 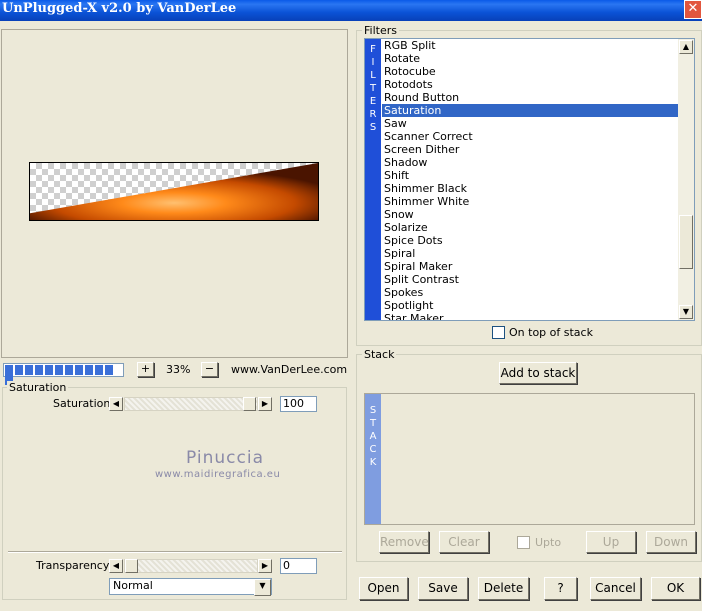 What do you see at coordinates (249, 404) in the screenshot?
I see `saturation-slider-thumb` at bounding box center [249, 404].